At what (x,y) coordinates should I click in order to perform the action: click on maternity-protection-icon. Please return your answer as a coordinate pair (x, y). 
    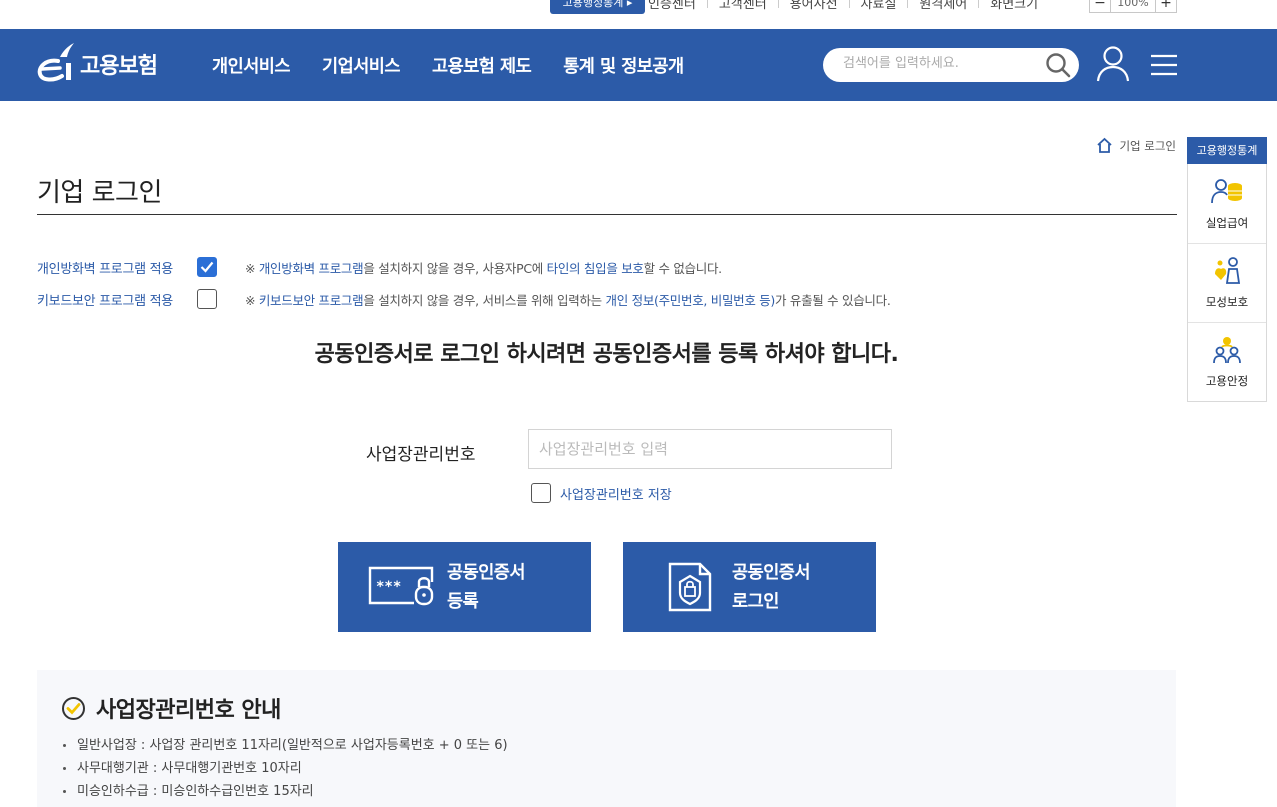
    Looking at the image, I should click on (1228, 270).